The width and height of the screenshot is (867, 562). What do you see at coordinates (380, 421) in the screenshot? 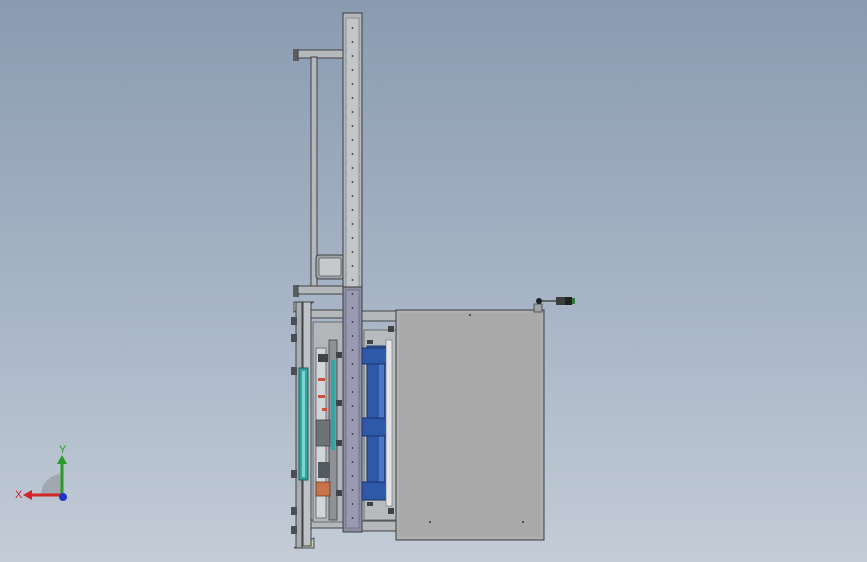
I see `clamp-assembly` at bounding box center [380, 421].